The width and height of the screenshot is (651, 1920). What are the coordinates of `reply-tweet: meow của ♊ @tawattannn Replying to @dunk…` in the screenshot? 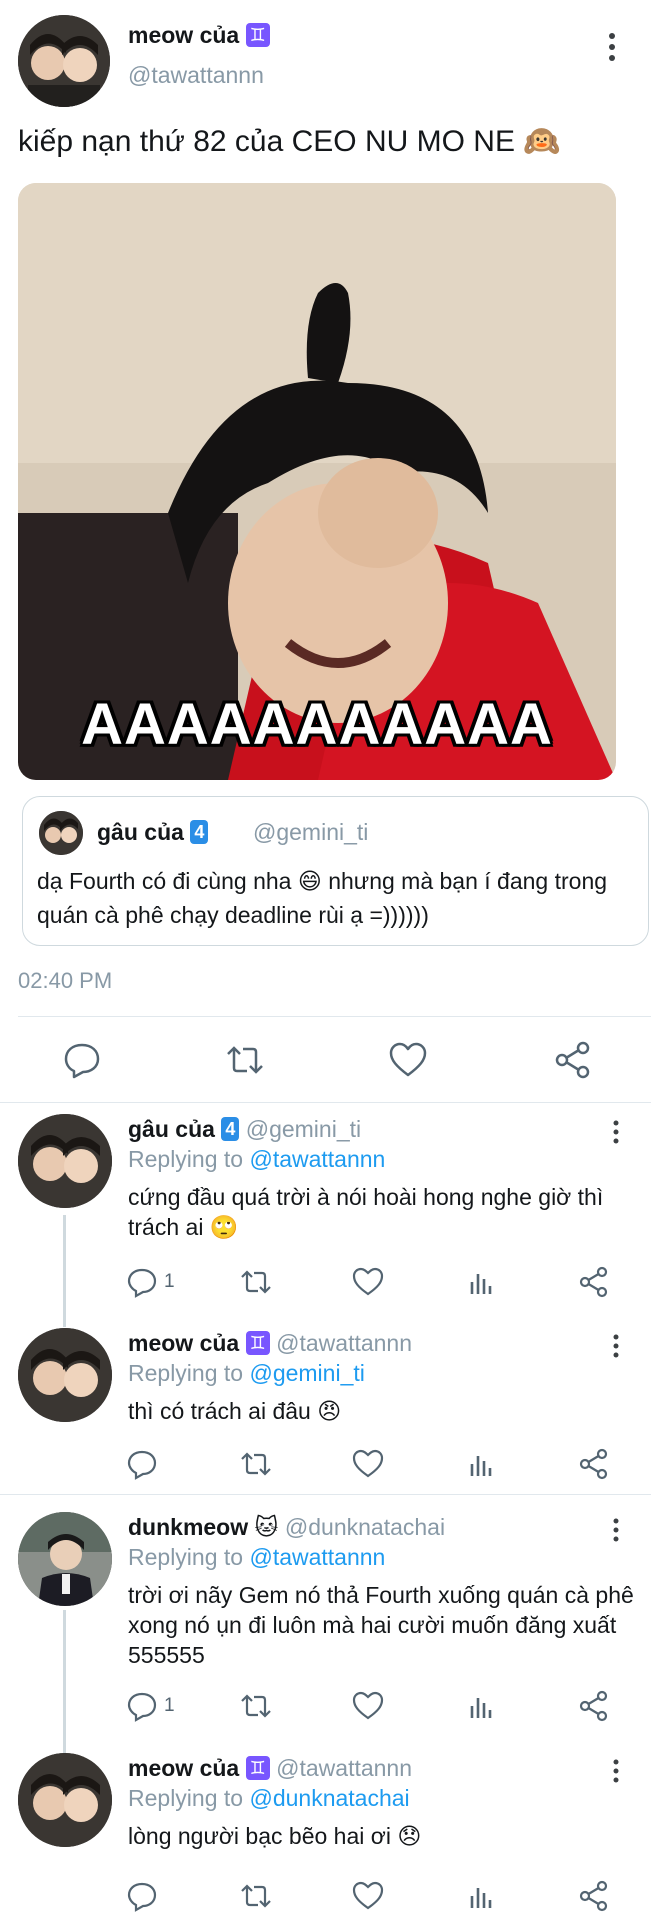 It's located at (325, 1832).